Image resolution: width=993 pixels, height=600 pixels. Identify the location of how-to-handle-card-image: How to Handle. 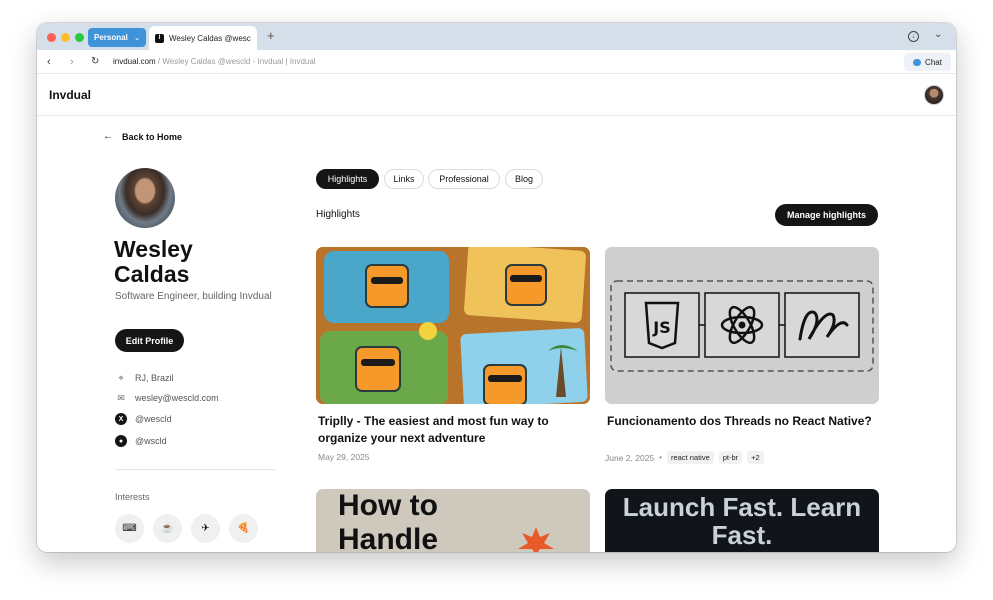
(453, 520).